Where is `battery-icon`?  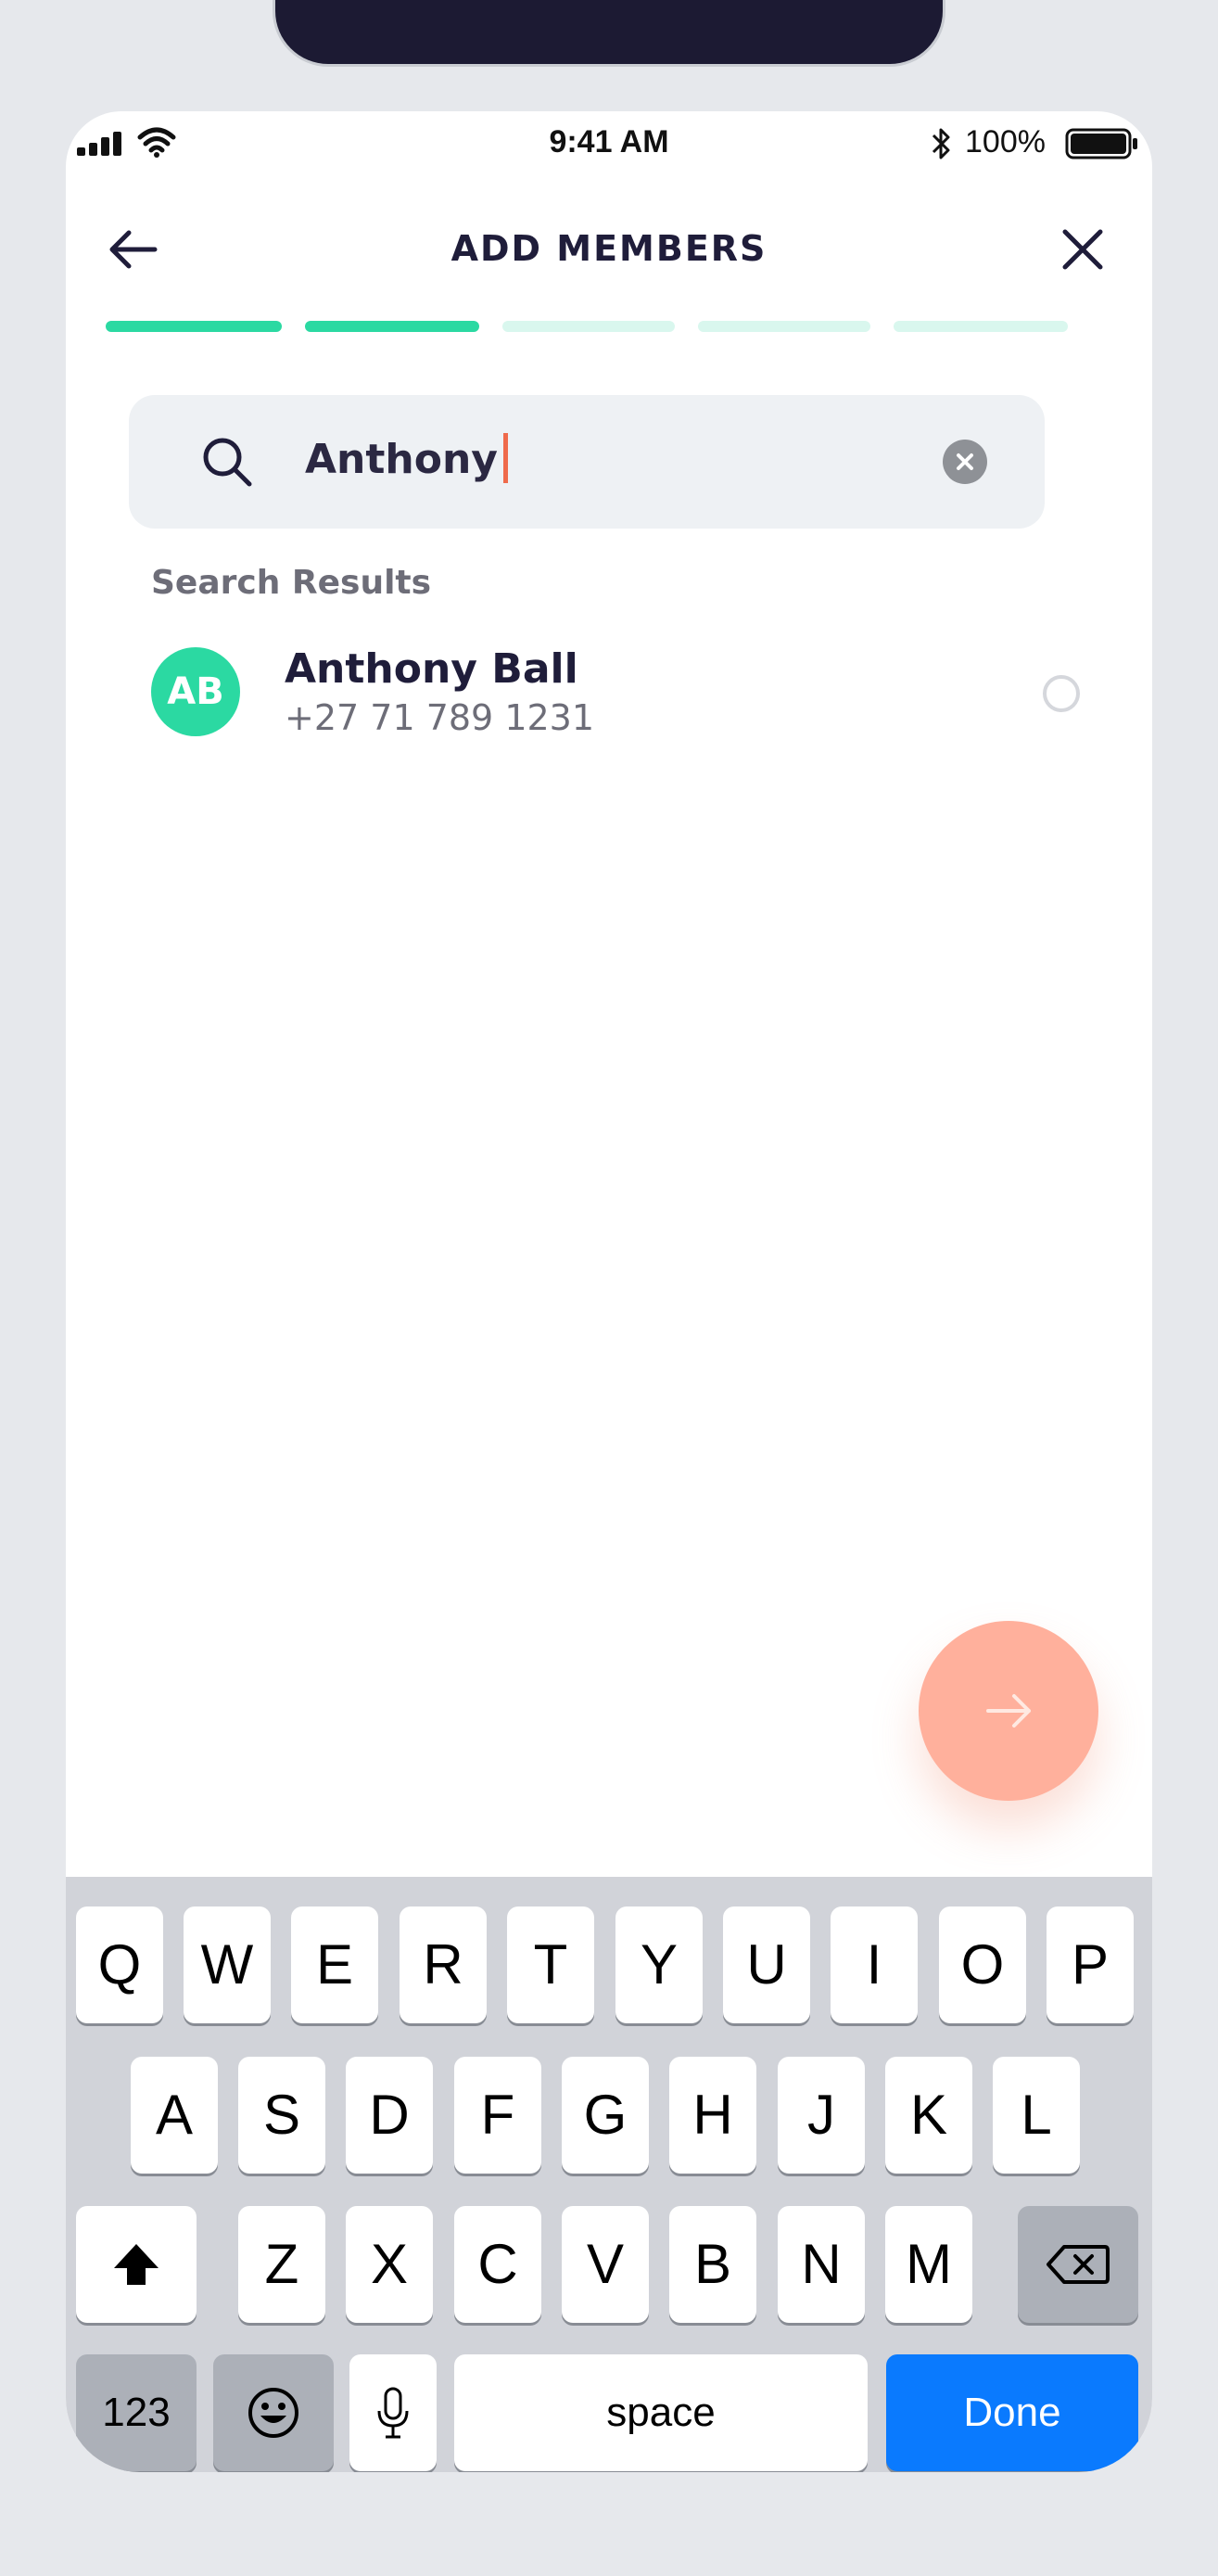
battery-icon is located at coordinates (1101, 144).